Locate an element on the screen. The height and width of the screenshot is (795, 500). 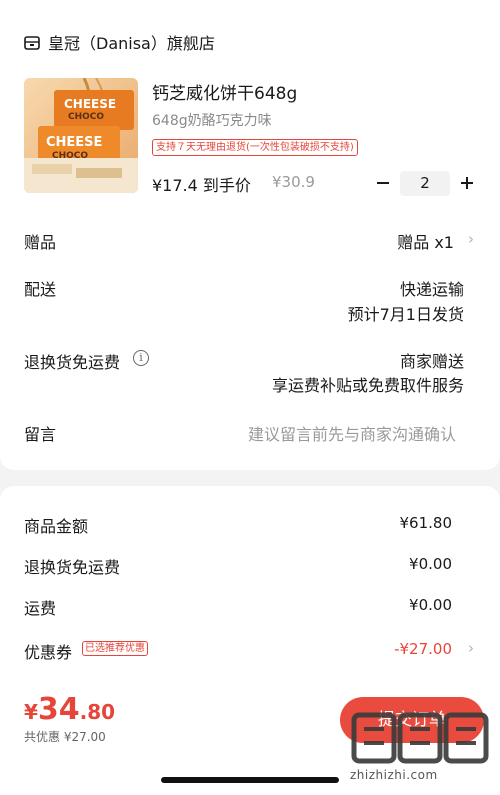
goods-amount-value: ¥61.80 is located at coordinates (426, 523).